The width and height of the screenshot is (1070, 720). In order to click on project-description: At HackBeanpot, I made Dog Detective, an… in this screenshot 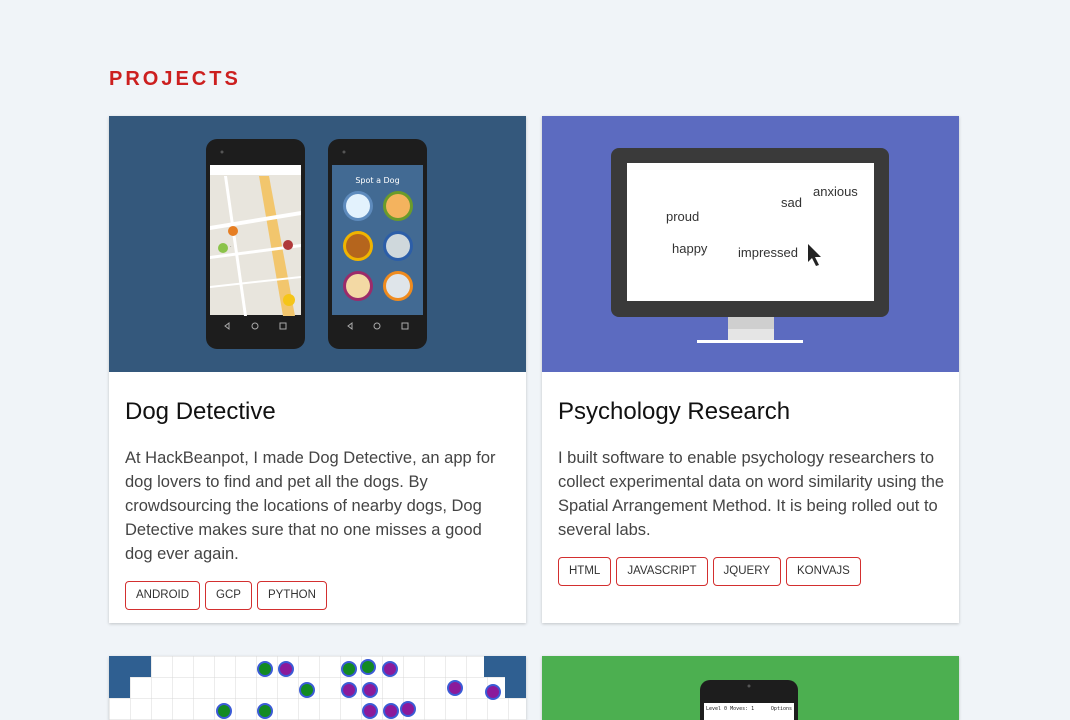, I will do `click(310, 506)`.